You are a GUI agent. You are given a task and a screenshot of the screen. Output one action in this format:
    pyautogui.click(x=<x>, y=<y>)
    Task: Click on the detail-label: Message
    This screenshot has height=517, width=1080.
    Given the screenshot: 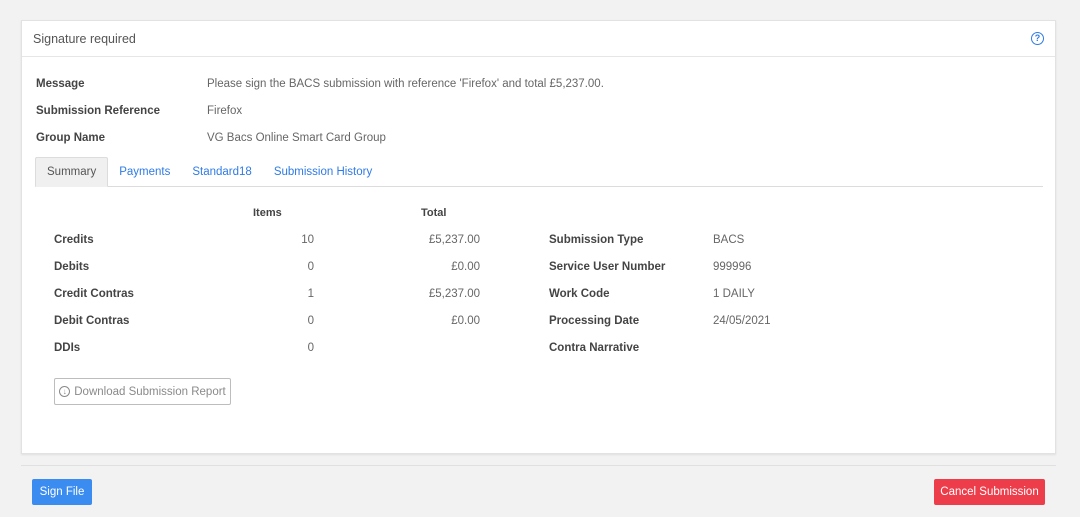 What is the action you would take?
    pyautogui.click(x=60, y=84)
    